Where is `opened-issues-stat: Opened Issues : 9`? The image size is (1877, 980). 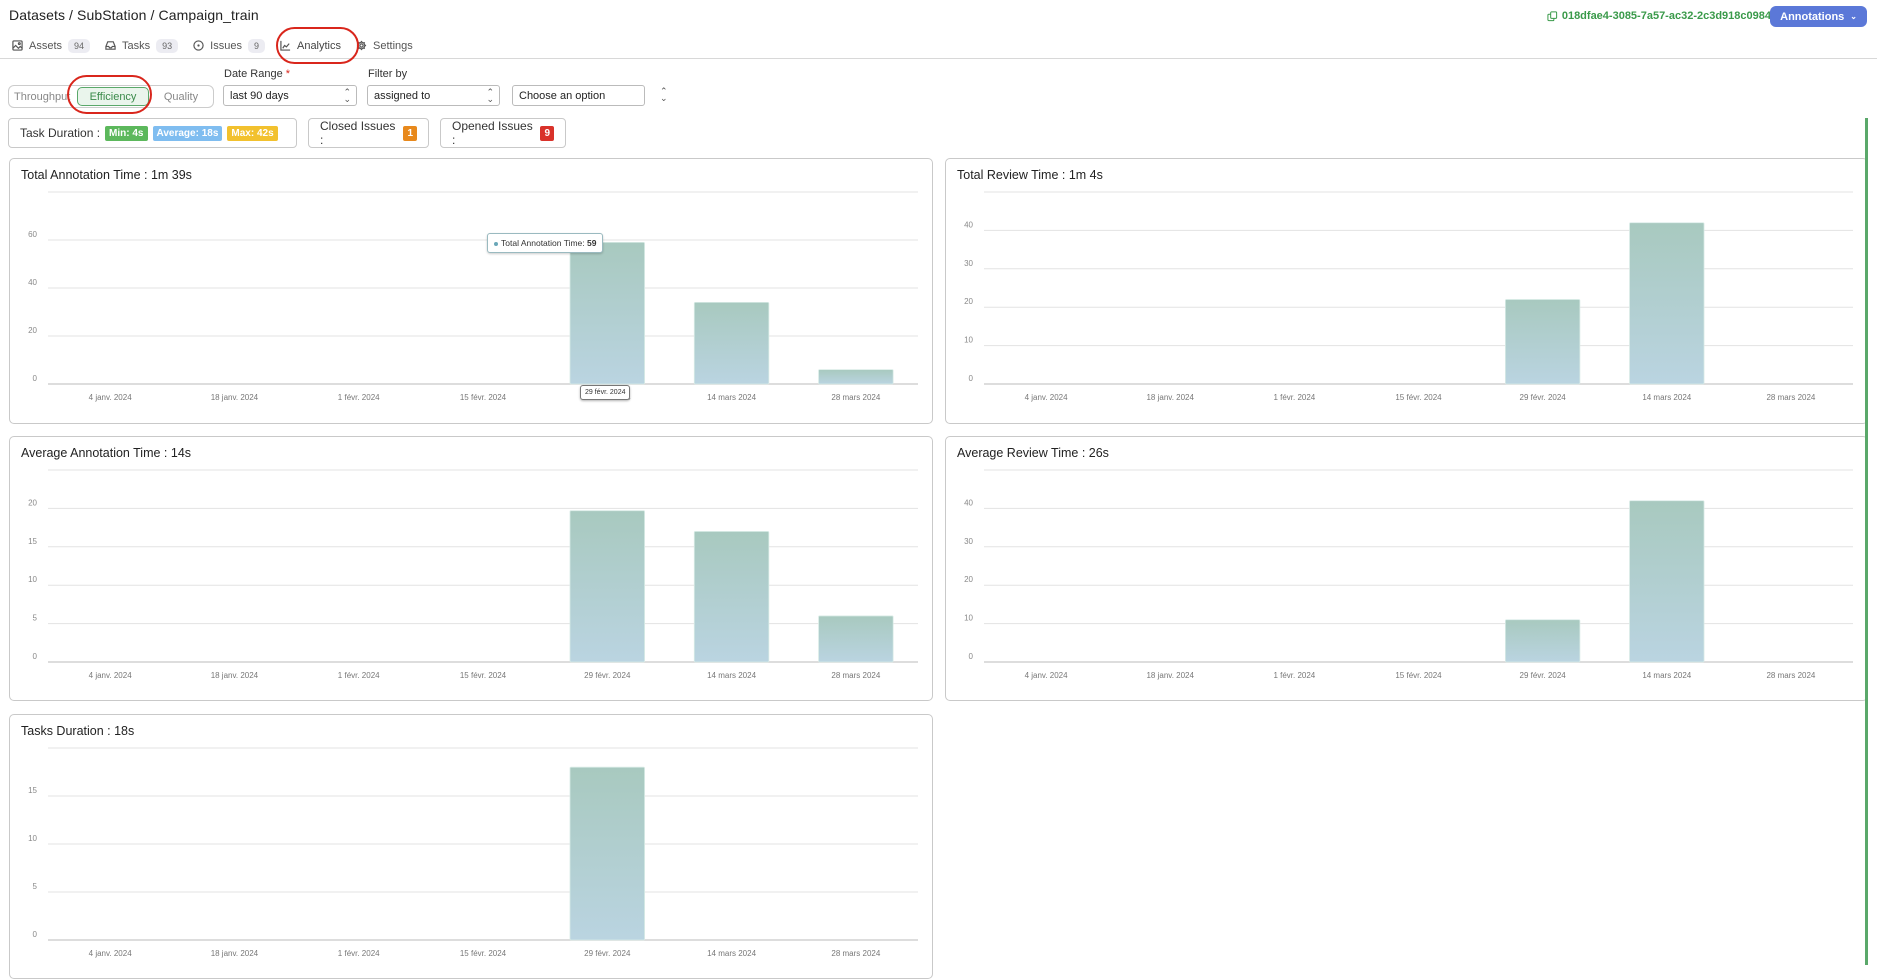
opened-issues-stat: Opened Issues : 9 is located at coordinates (503, 133).